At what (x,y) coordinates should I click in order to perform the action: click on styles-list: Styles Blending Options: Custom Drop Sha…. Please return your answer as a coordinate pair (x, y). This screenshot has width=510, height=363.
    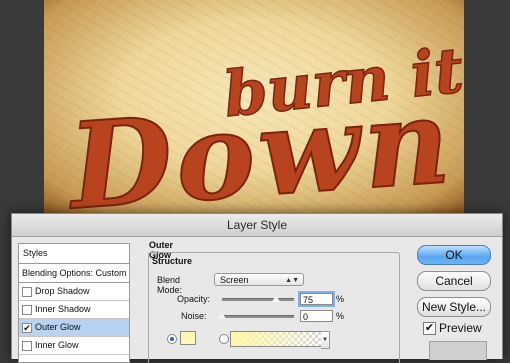
    Looking at the image, I should click on (74, 303).